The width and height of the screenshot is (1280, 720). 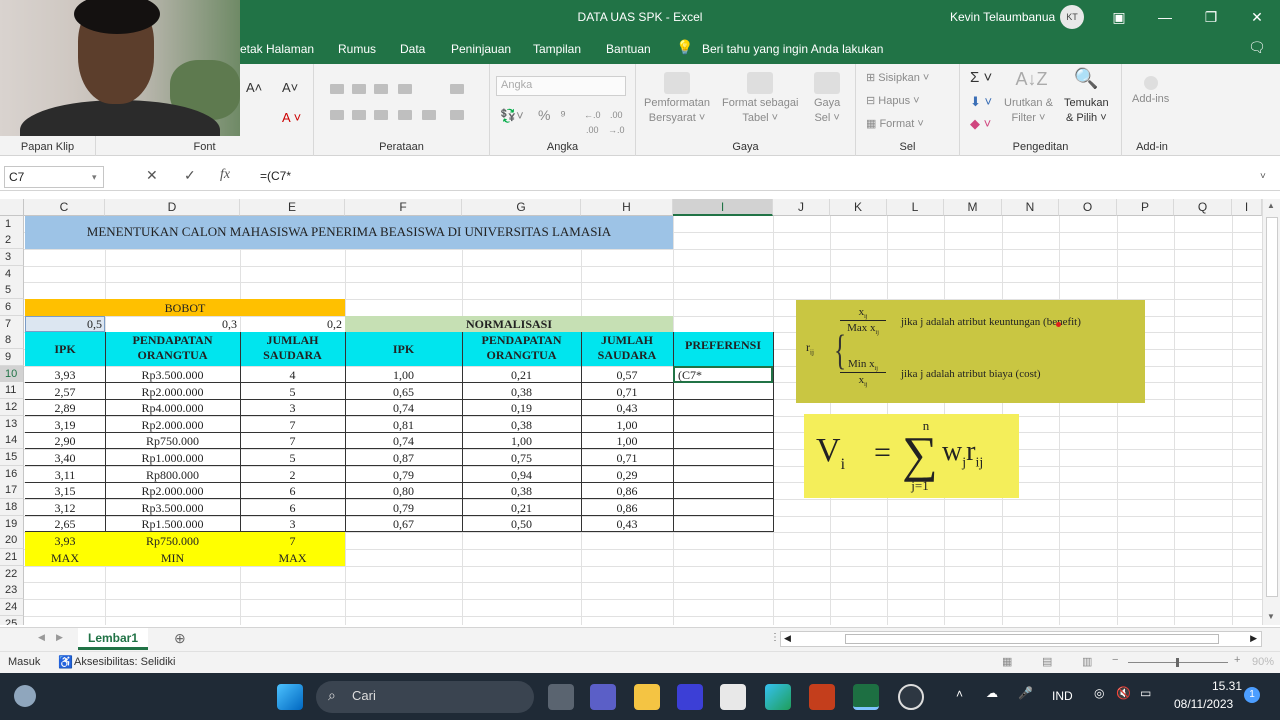 What do you see at coordinates (172, 475) in the screenshot?
I see `cell-pendapatan: Rp800.000` at bounding box center [172, 475].